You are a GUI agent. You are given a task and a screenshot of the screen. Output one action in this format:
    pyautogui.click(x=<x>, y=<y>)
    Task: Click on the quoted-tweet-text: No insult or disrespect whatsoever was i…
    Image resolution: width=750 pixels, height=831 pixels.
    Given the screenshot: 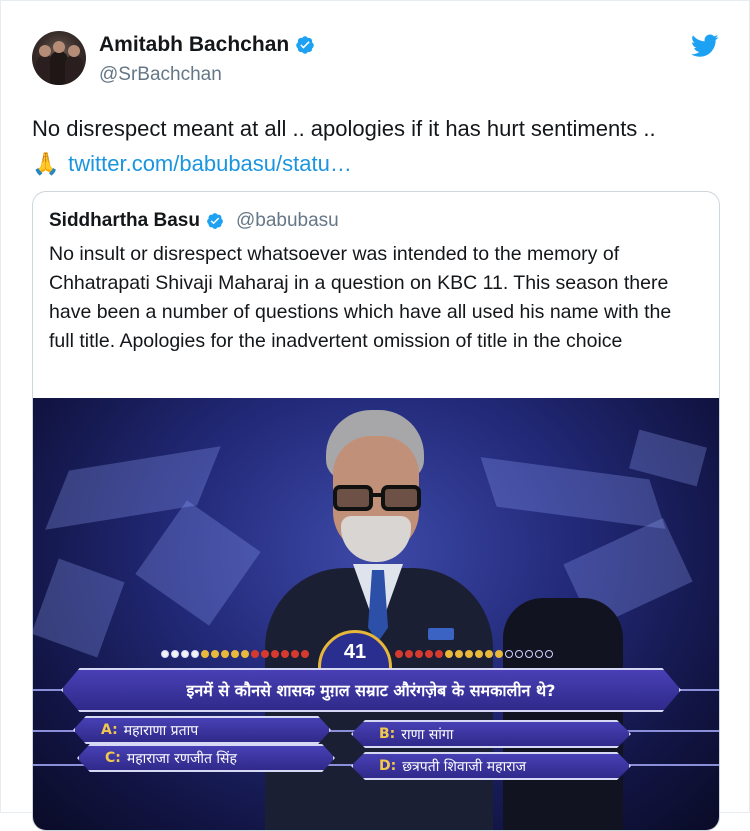 What is the action you would take?
    pyautogui.click(x=360, y=297)
    